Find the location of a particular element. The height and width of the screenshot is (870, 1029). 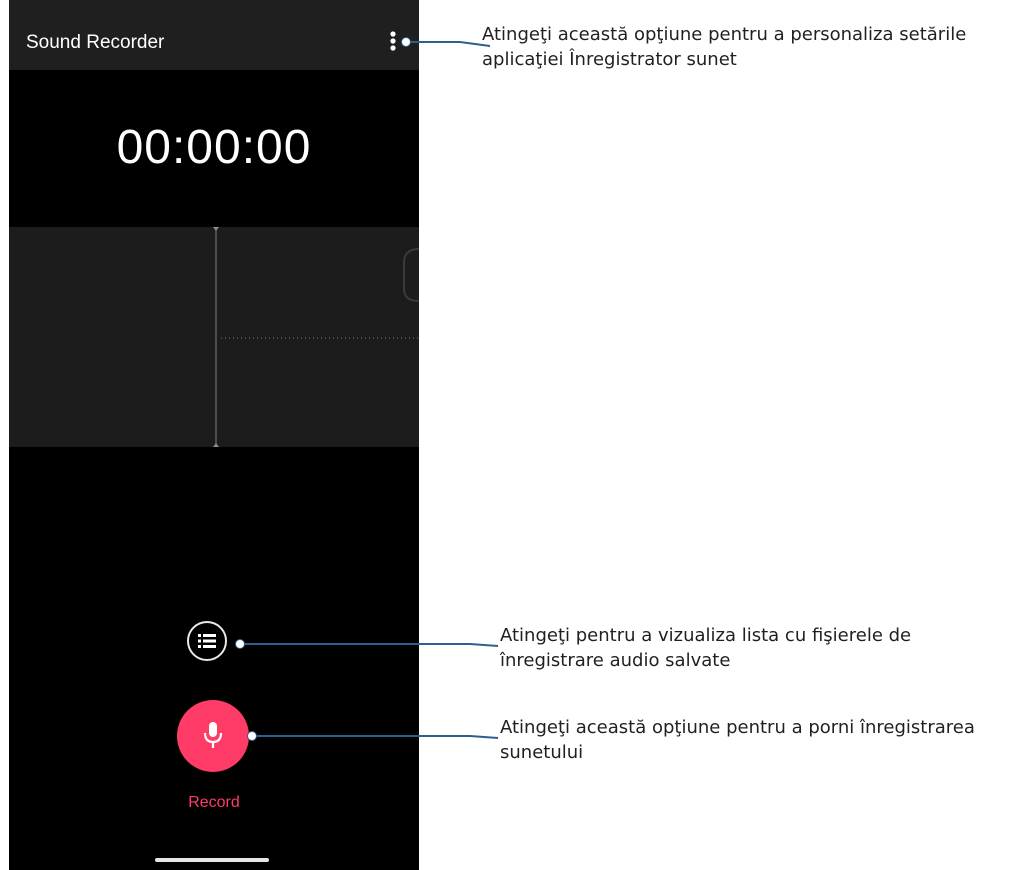

more-vert-icon is located at coordinates (393, 41).